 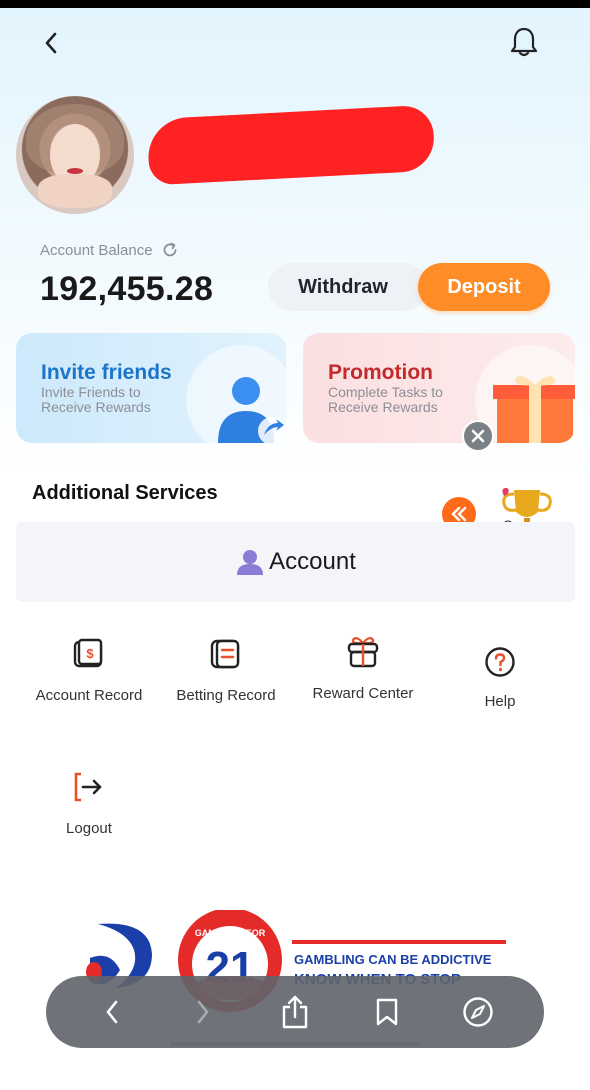 What do you see at coordinates (89, 828) in the screenshot?
I see `logout-label: Logout` at bounding box center [89, 828].